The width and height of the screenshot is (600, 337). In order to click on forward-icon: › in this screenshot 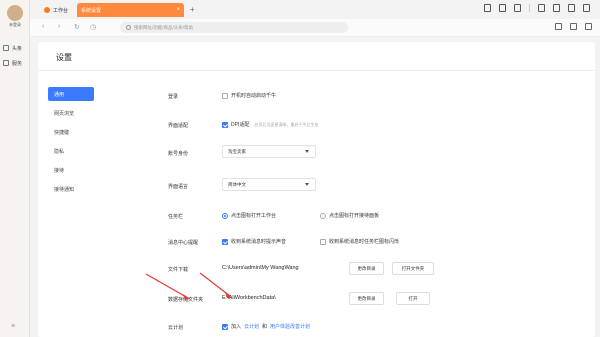, I will do `click(59, 26)`.